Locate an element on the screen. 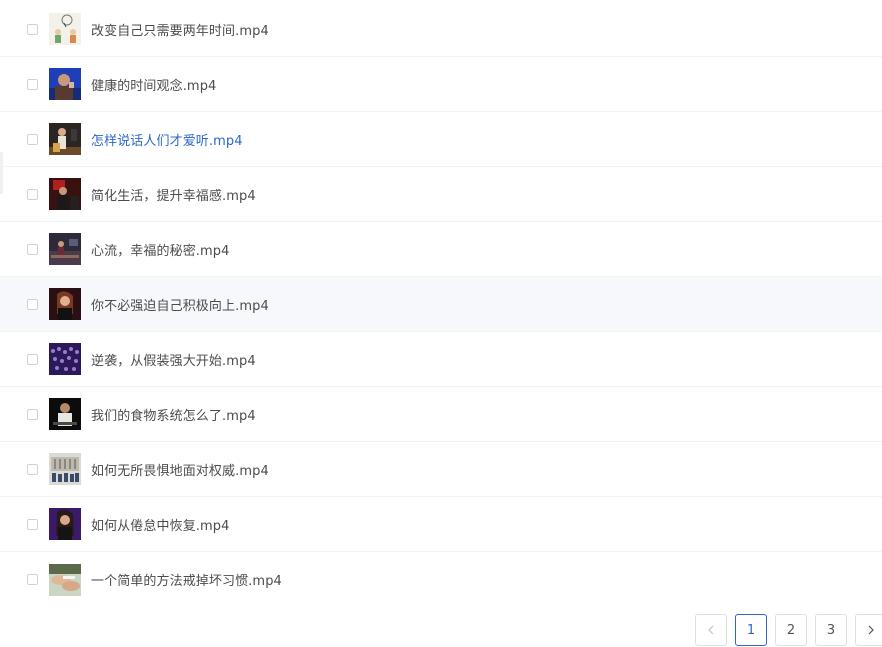 This screenshot has width=882, height=647. prev-page-button is located at coordinates (711, 630).